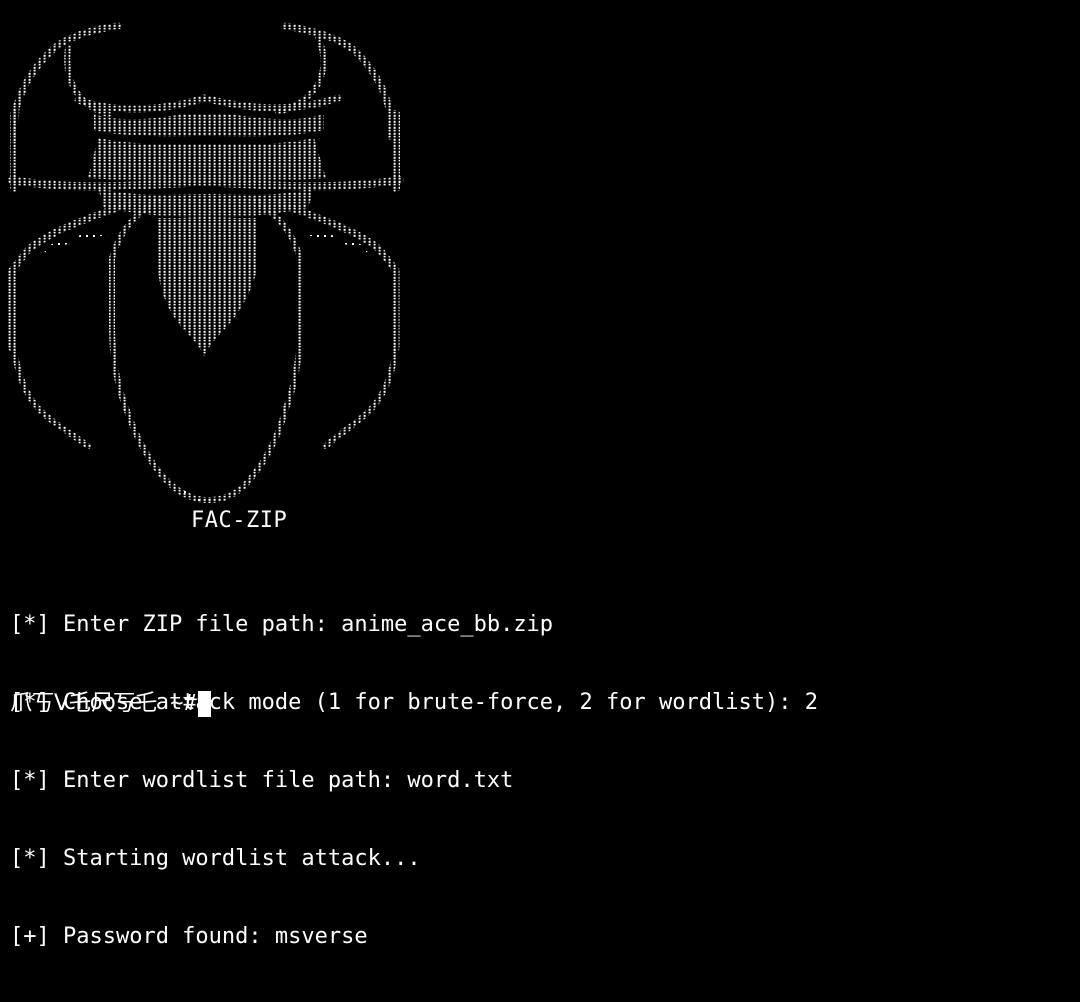  I want to click on command-prompt: 爪丂V乇尺丂乇 ~#, so click(110, 704).